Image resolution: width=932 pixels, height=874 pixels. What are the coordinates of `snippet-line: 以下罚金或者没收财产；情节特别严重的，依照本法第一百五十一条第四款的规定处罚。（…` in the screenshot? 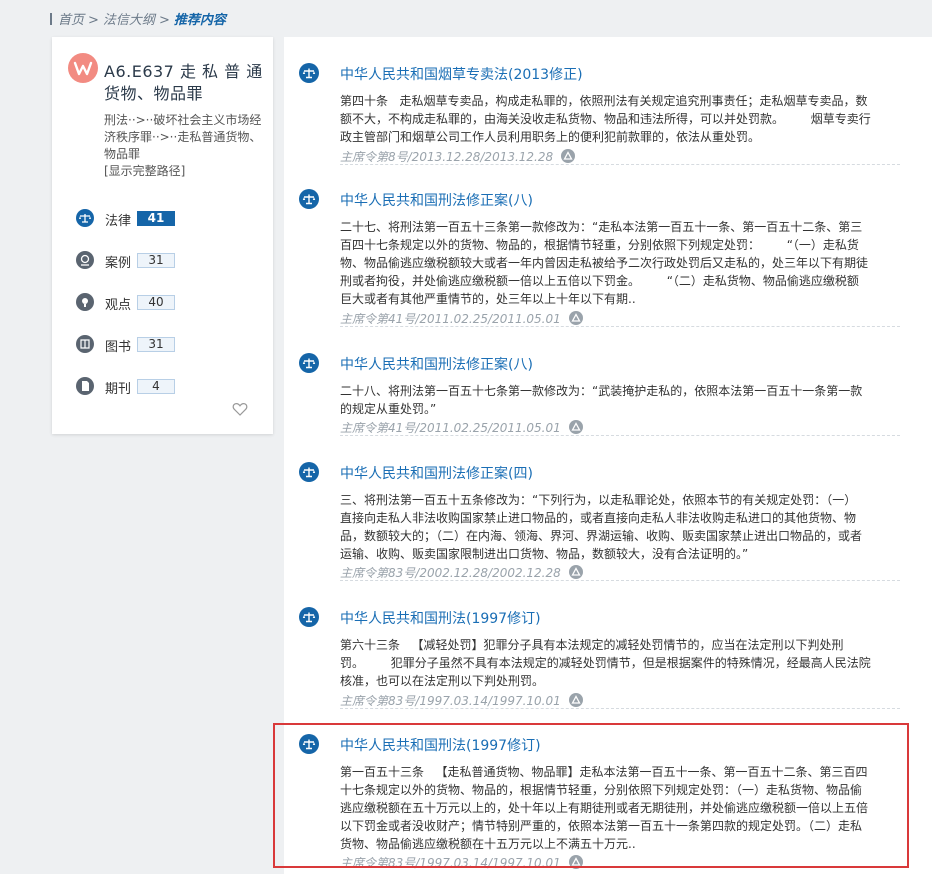 It's located at (601, 826).